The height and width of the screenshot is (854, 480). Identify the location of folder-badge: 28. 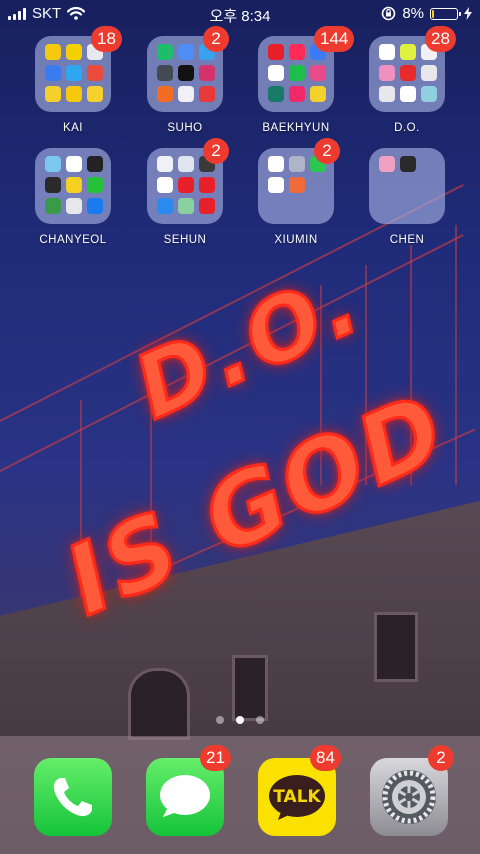
(440, 39).